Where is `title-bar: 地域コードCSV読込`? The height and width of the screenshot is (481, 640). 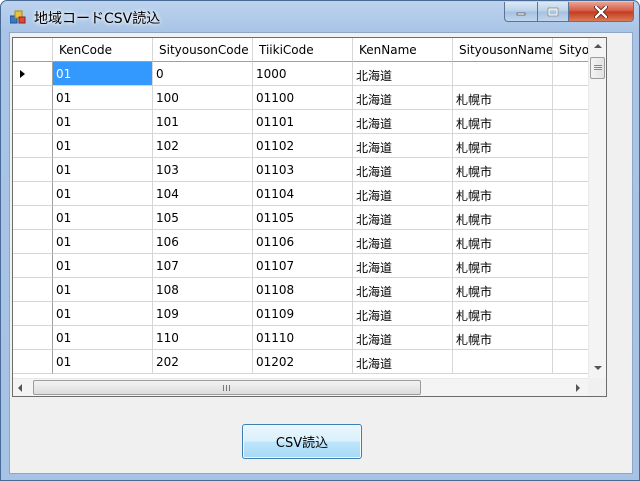 title-bar: 地域コードCSV読込 is located at coordinates (320, 17).